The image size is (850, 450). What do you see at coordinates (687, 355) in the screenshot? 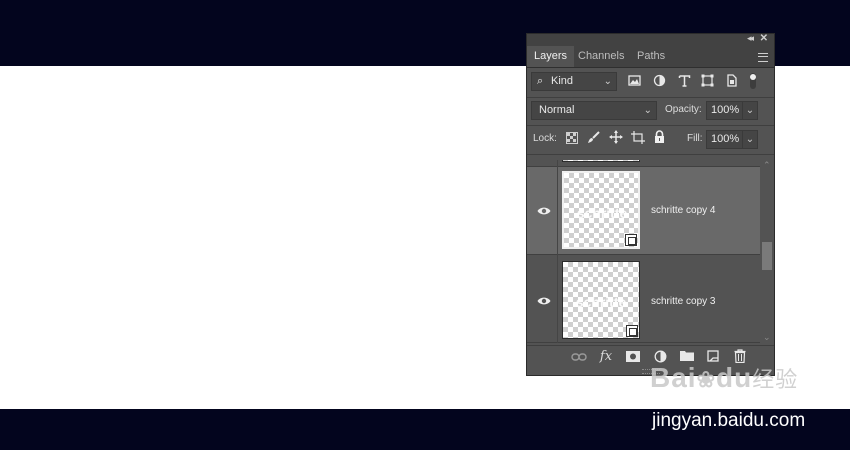
I see `folder-icon` at bounding box center [687, 355].